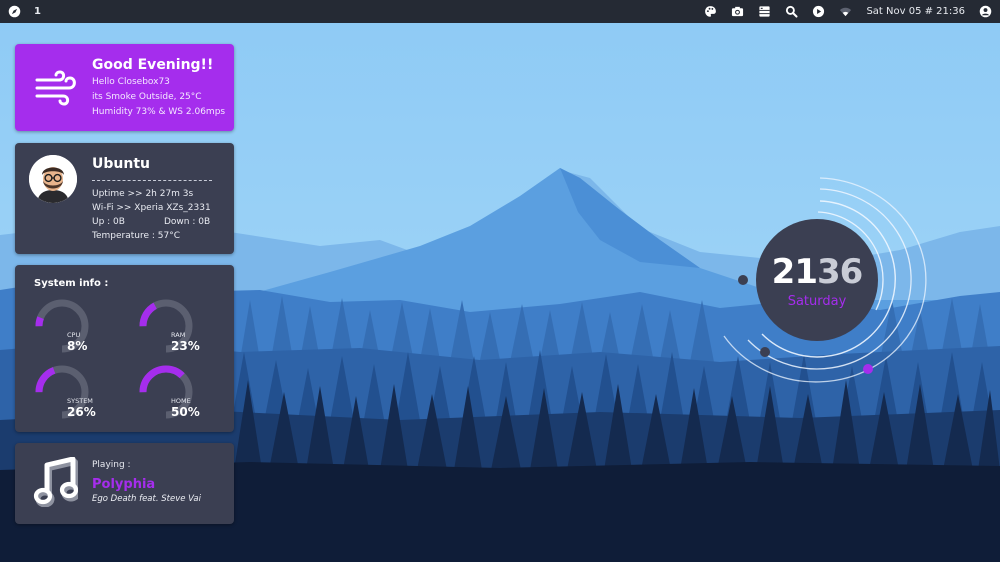 The height and width of the screenshot is (562, 1000). I want to click on divider, so click(152, 180).